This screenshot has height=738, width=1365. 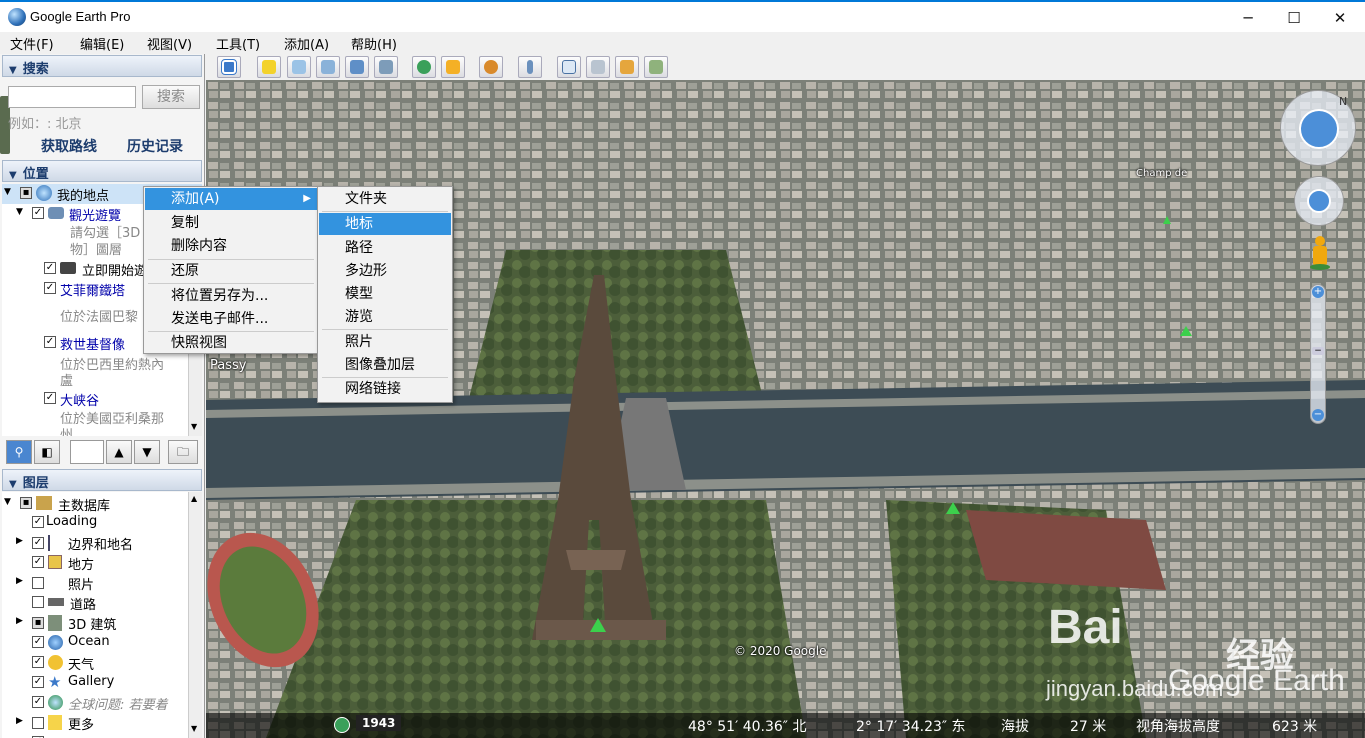 What do you see at coordinates (55, 562) in the screenshot?
I see `place-icon` at bounding box center [55, 562].